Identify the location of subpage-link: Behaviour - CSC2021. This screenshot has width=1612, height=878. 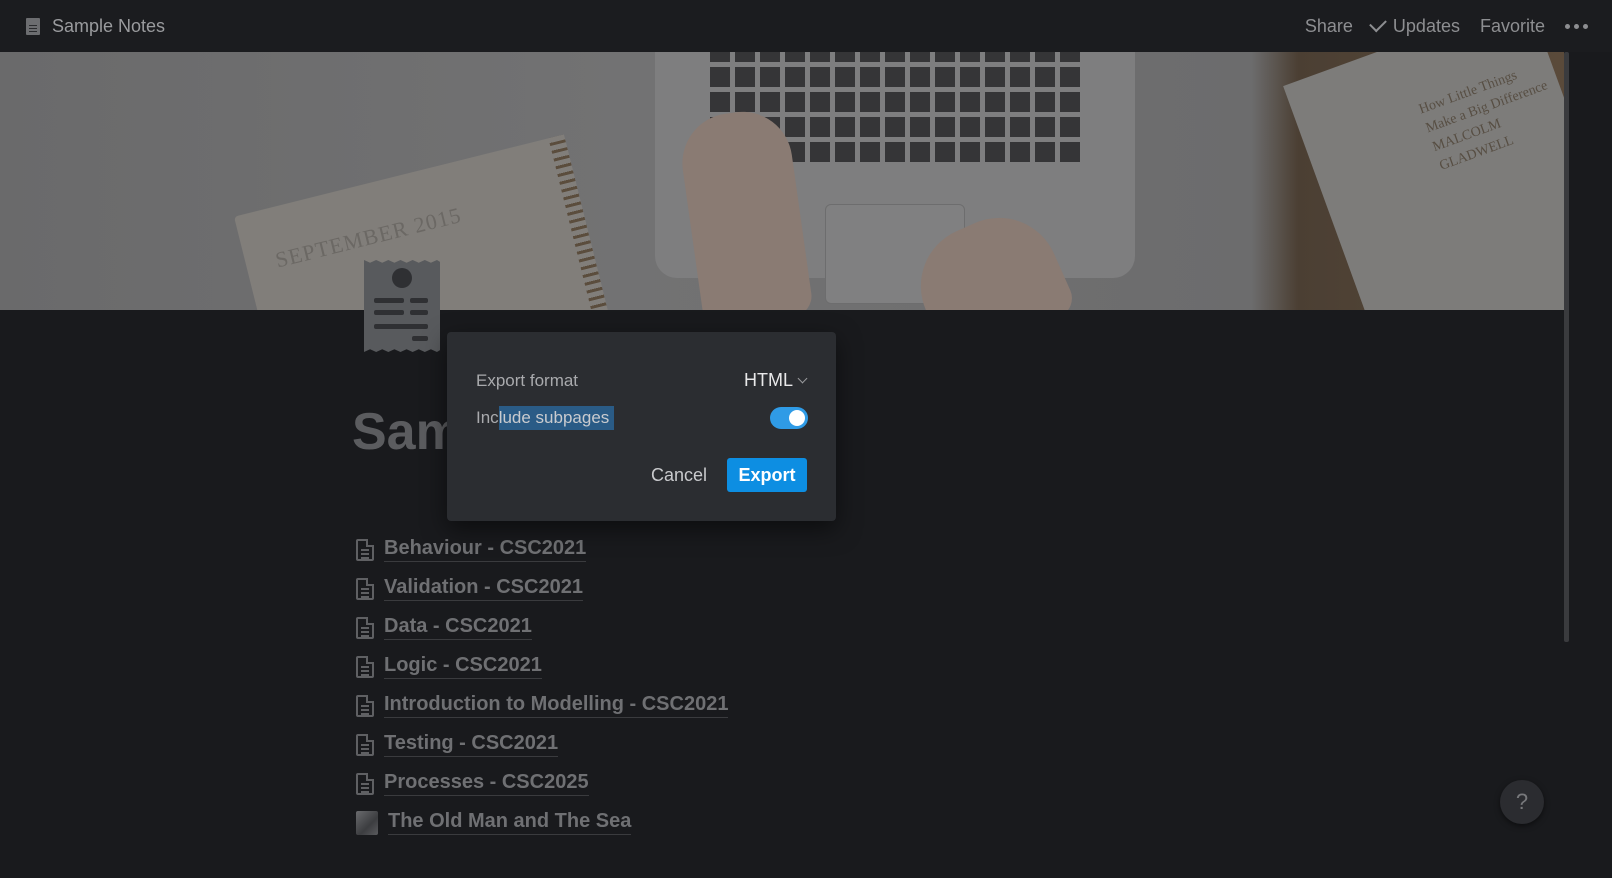
(485, 549).